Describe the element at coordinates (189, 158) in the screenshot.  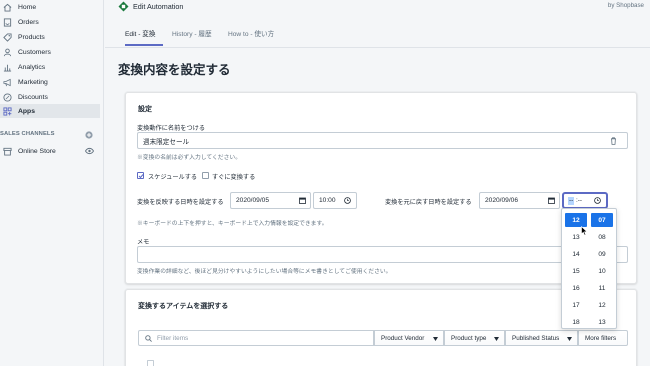
I see `name-help-text: ※変換の名前は必ず入力してください。` at that location.